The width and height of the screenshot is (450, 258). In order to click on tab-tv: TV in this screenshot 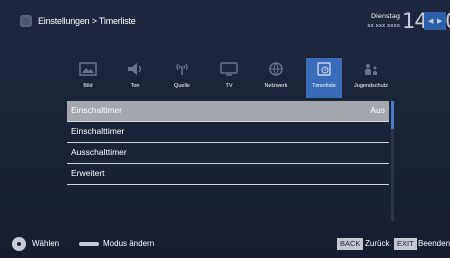, I will do `click(229, 78)`.